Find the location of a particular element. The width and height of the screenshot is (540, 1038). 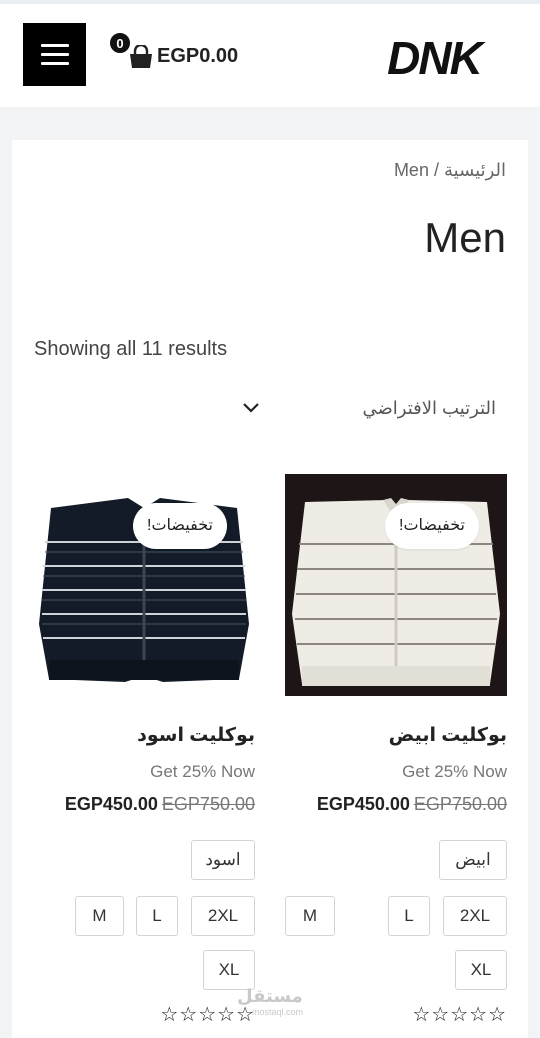

sort-select: الترتيب الافتراضي is located at coordinates (372, 409).